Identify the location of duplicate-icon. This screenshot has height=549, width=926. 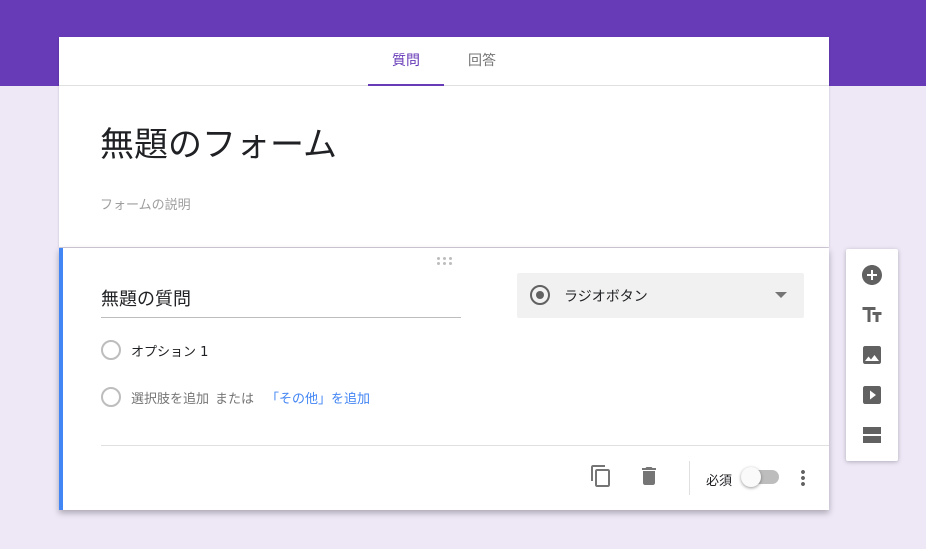
(601, 478).